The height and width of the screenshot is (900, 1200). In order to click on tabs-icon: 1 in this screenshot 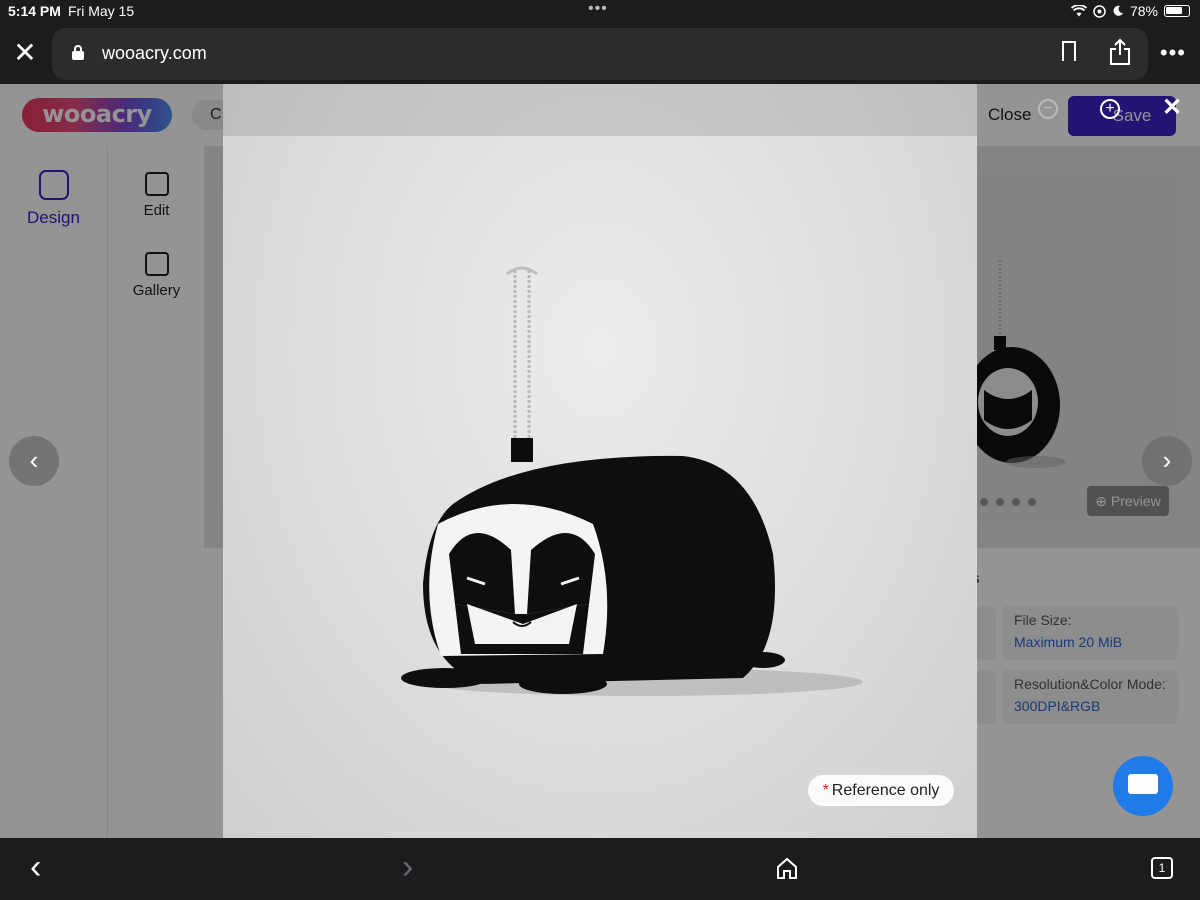, I will do `click(1162, 868)`.